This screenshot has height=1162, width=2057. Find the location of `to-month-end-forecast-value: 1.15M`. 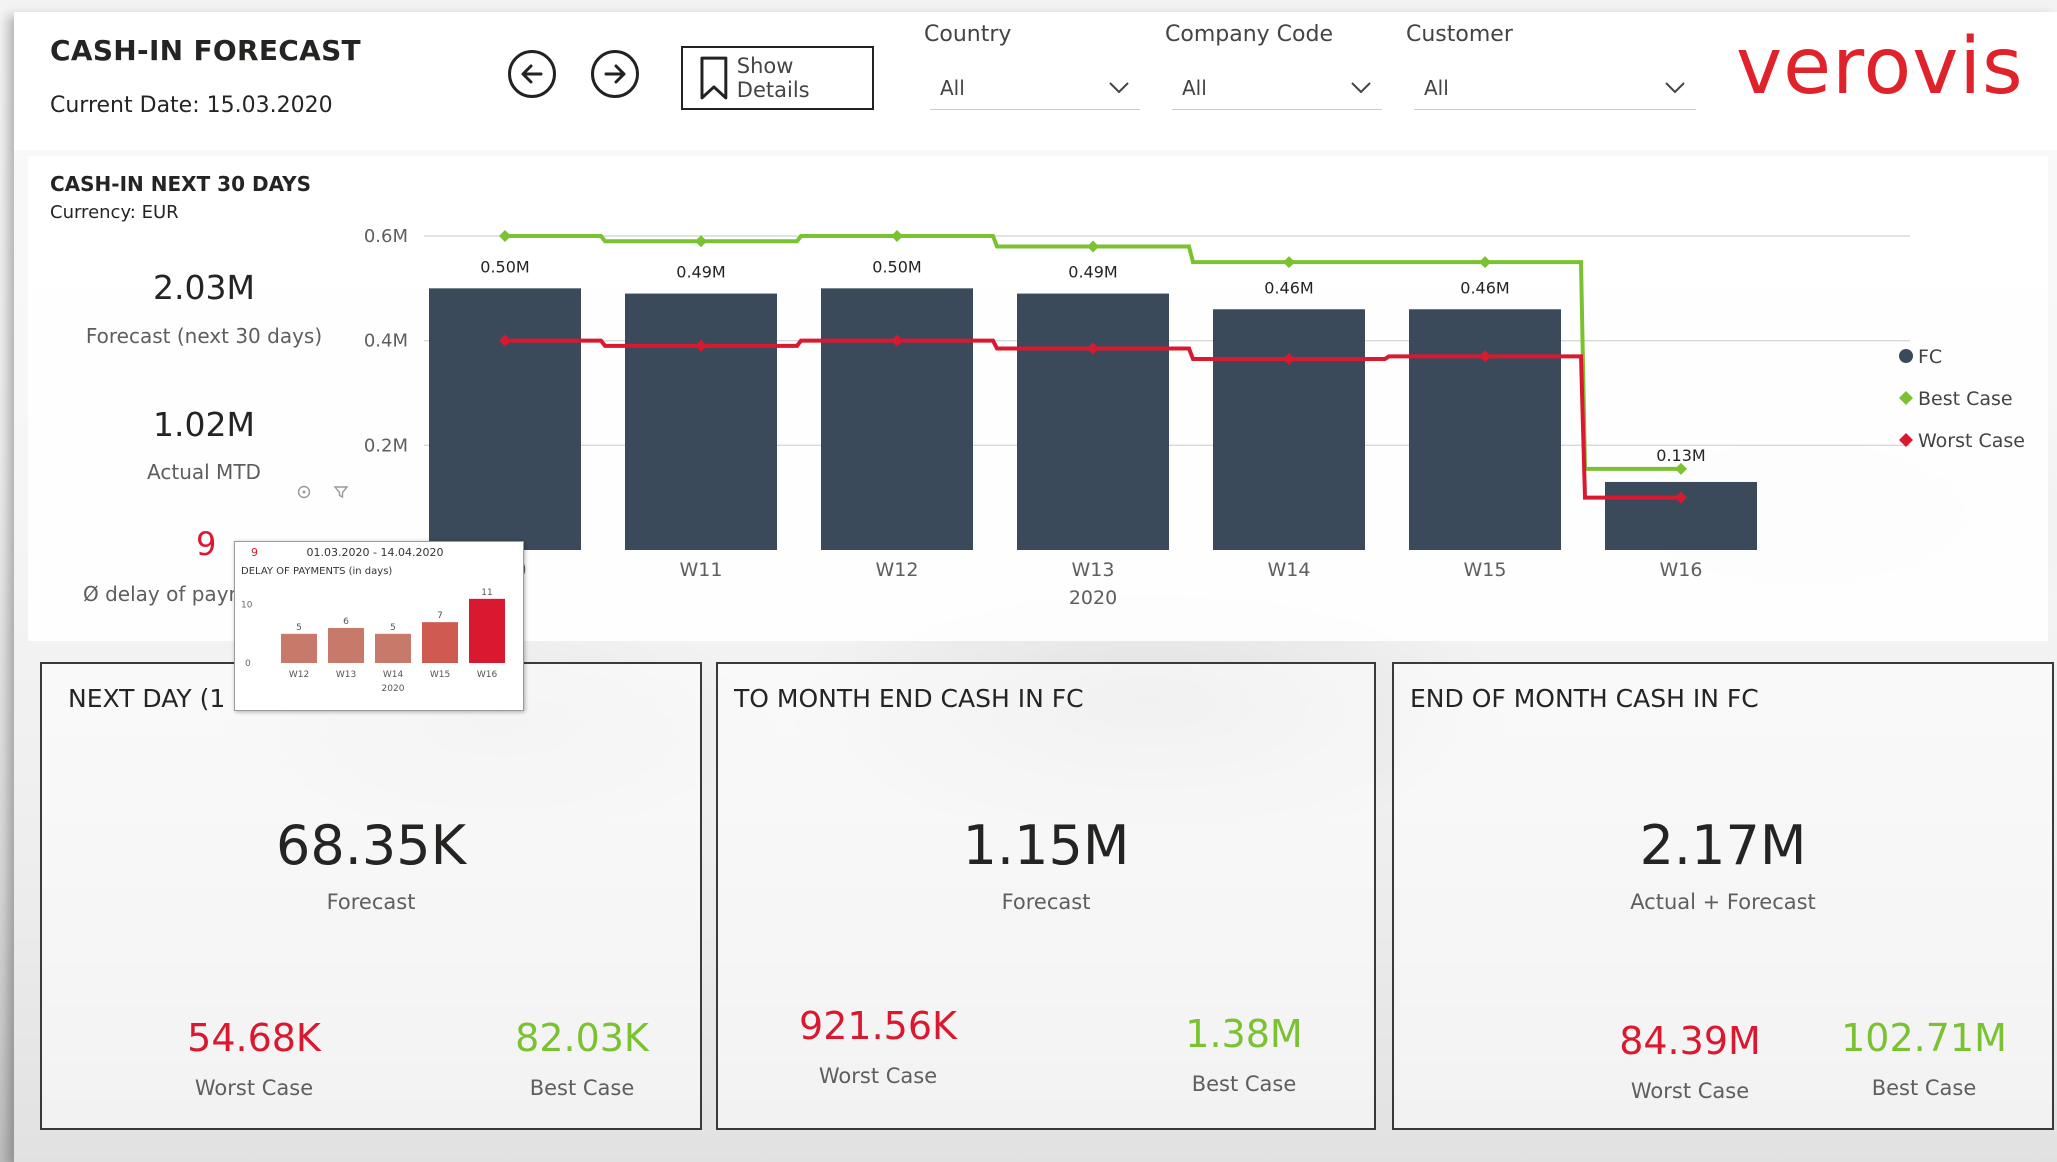

to-month-end-forecast-value: 1.15M is located at coordinates (1046, 845).